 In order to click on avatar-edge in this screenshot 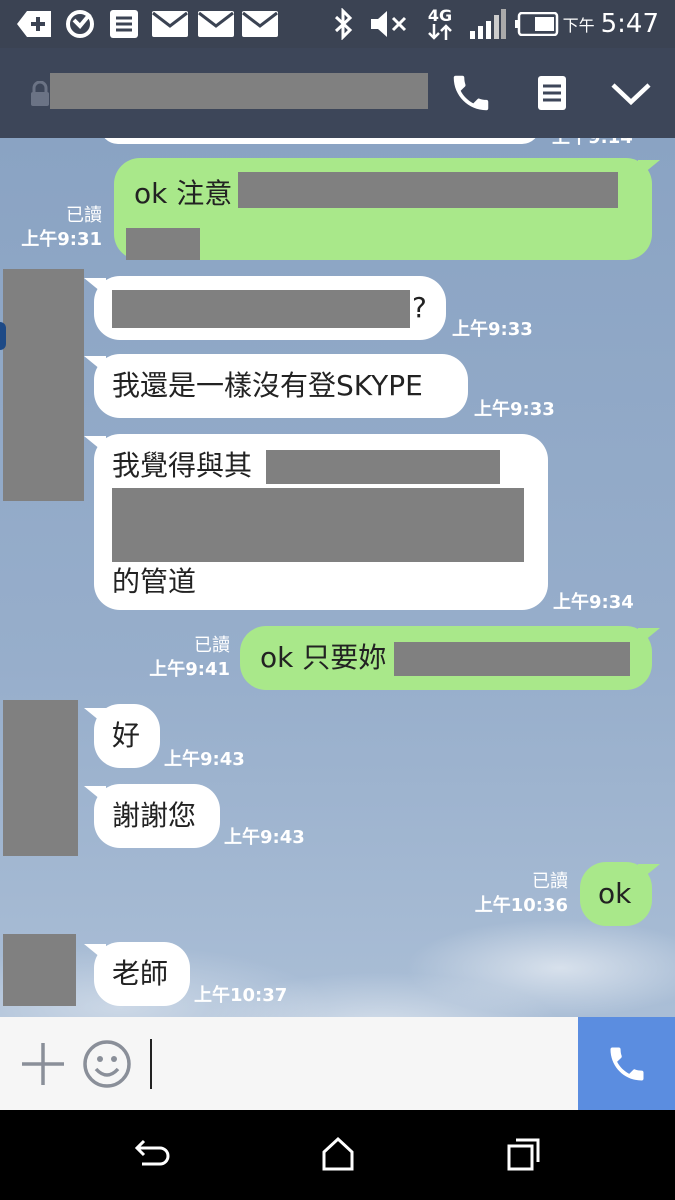, I will do `click(3, 336)`.